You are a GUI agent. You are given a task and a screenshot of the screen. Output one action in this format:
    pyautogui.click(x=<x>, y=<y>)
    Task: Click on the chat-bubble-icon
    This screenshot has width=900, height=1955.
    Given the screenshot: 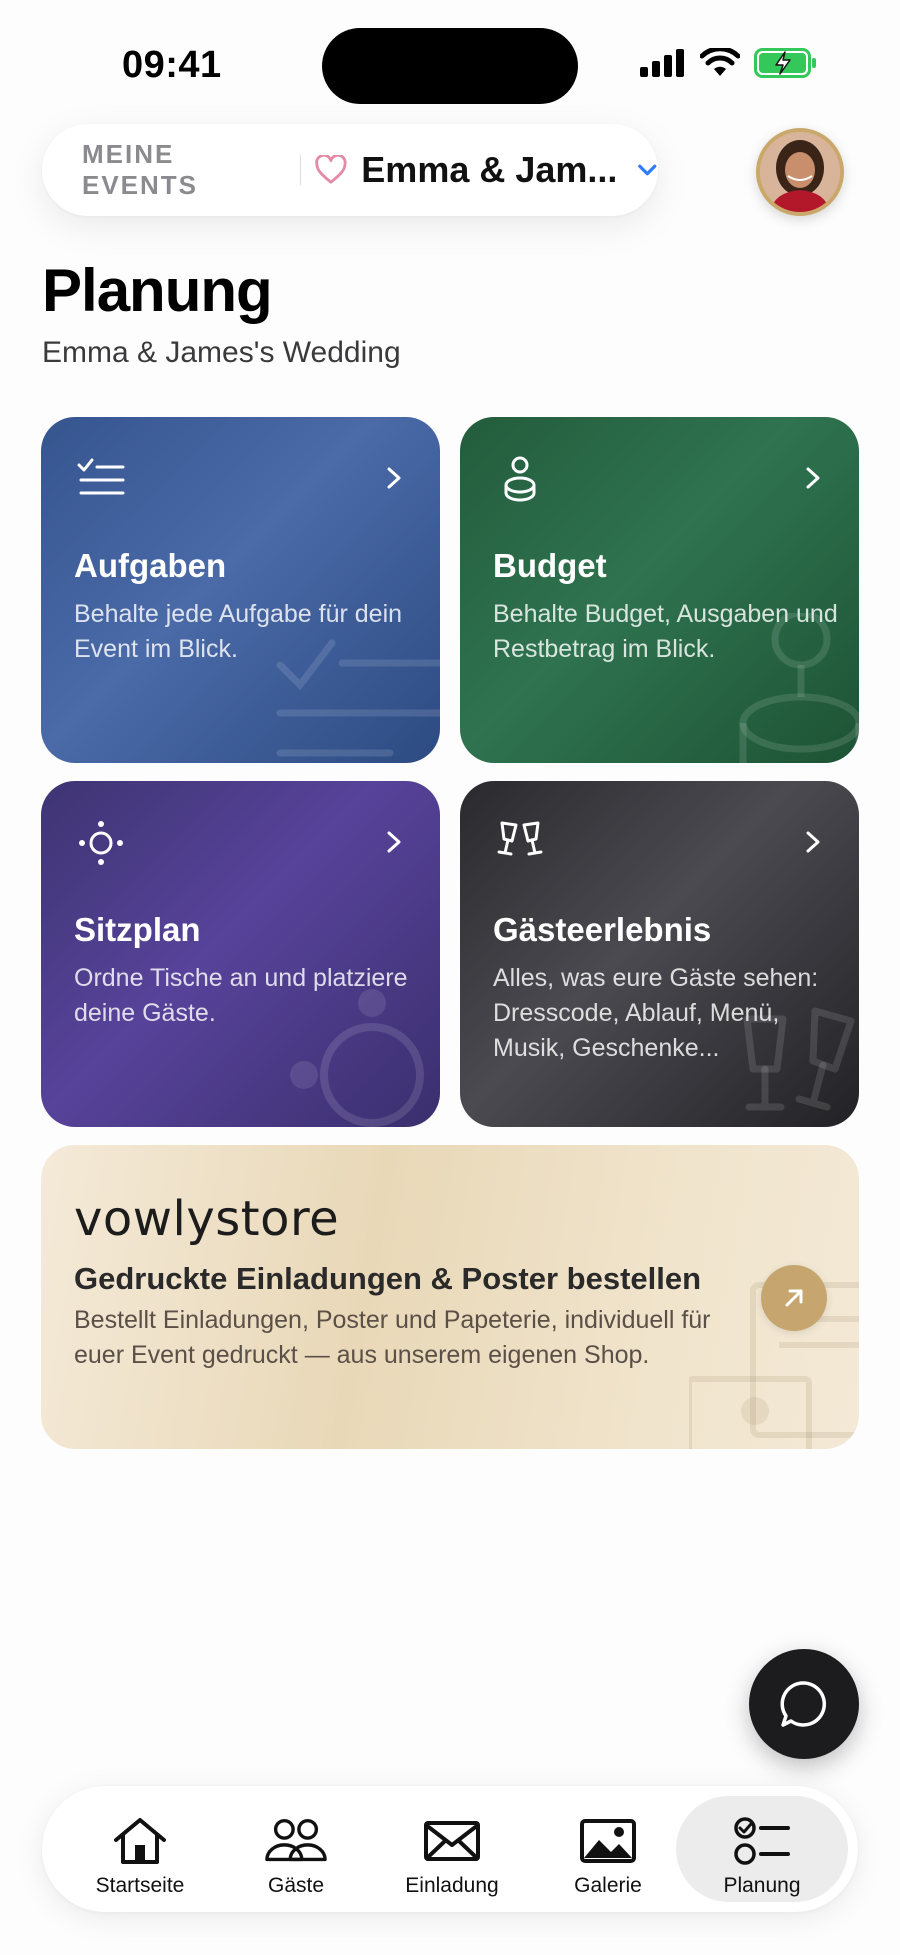 What is the action you would take?
    pyautogui.click(x=803, y=1704)
    